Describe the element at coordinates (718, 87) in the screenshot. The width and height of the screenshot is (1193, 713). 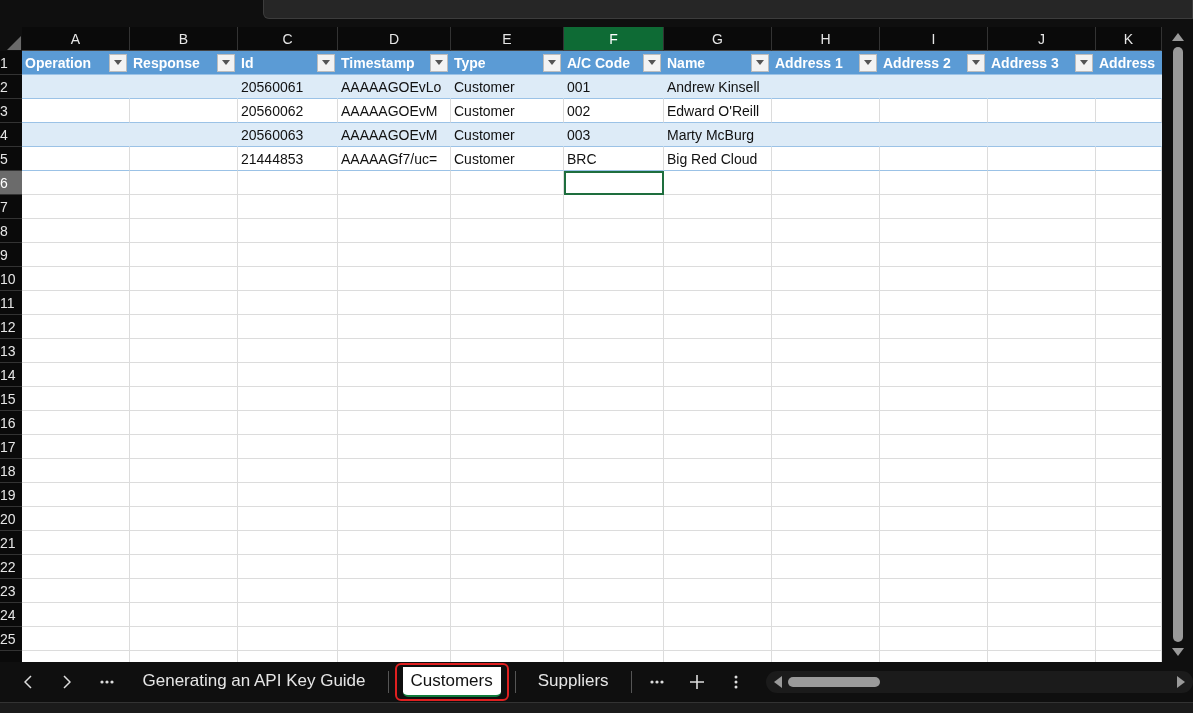
I see `table-cell: Andrew Kinsell` at that location.